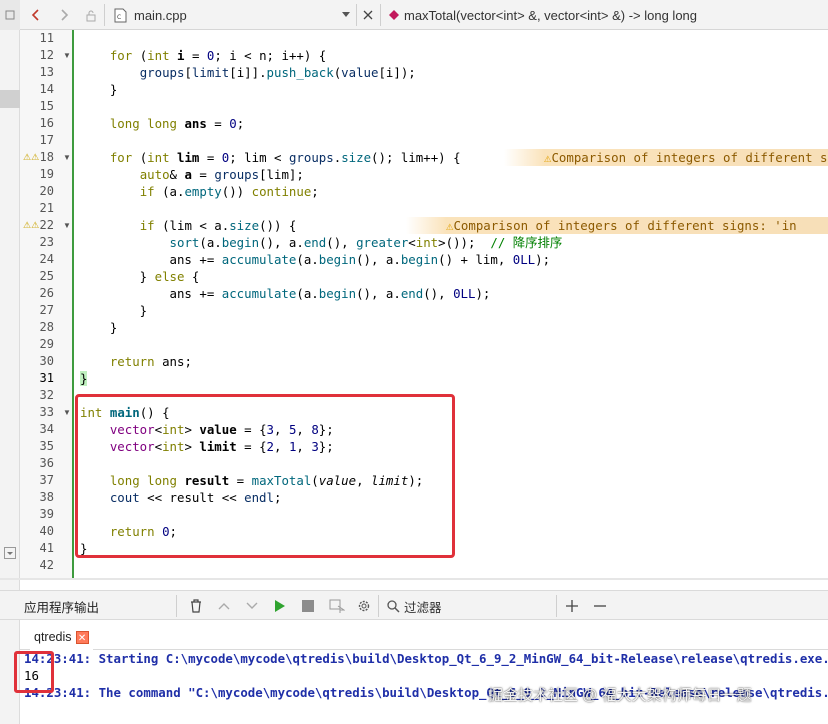 This screenshot has height=724, width=828. I want to click on code-line-13: groups[limit[i]].push_back(value[i]);, so click(277, 72).